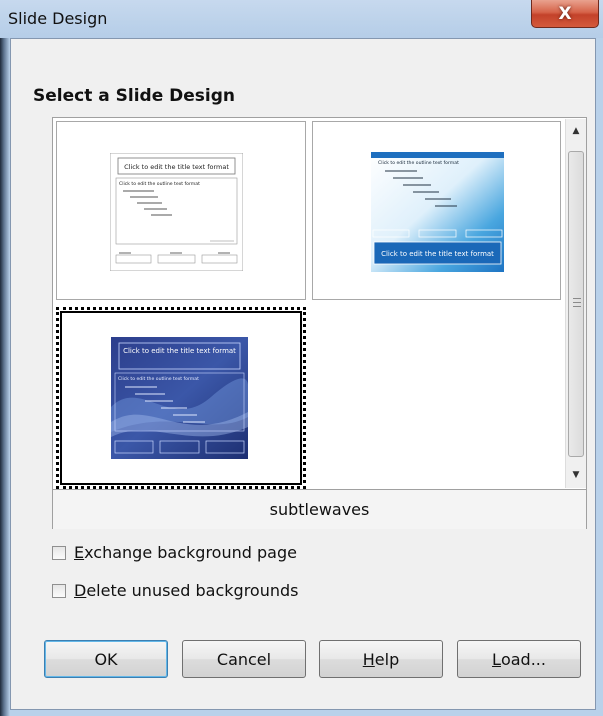 This screenshot has width=603, height=716. I want to click on window-frame-right, so click(599, 377).